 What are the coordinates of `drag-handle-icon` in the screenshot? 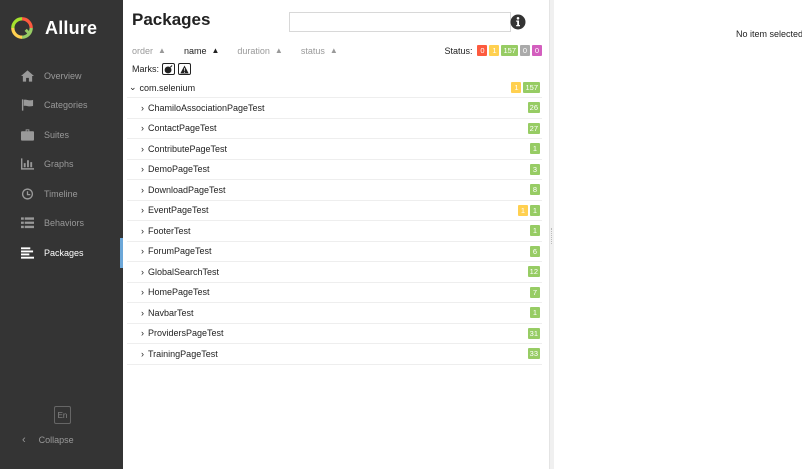 It's located at (552, 236).